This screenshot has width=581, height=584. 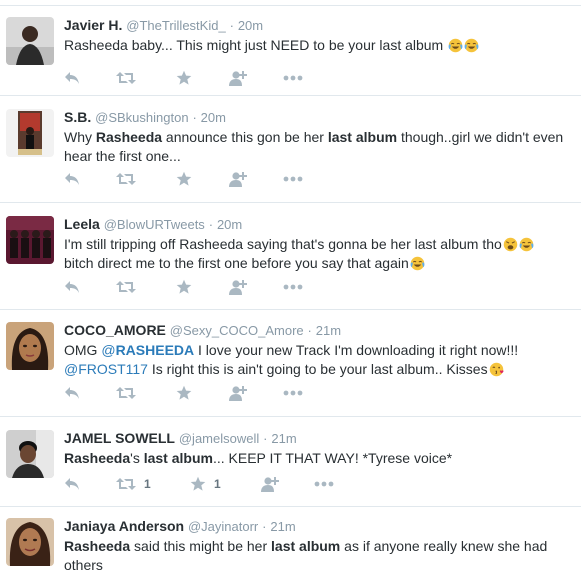 What do you see at coordinates (155, 350) in the screenshot?
I see `mention-link: RASHEEDA` at bounding box center [155, 350].